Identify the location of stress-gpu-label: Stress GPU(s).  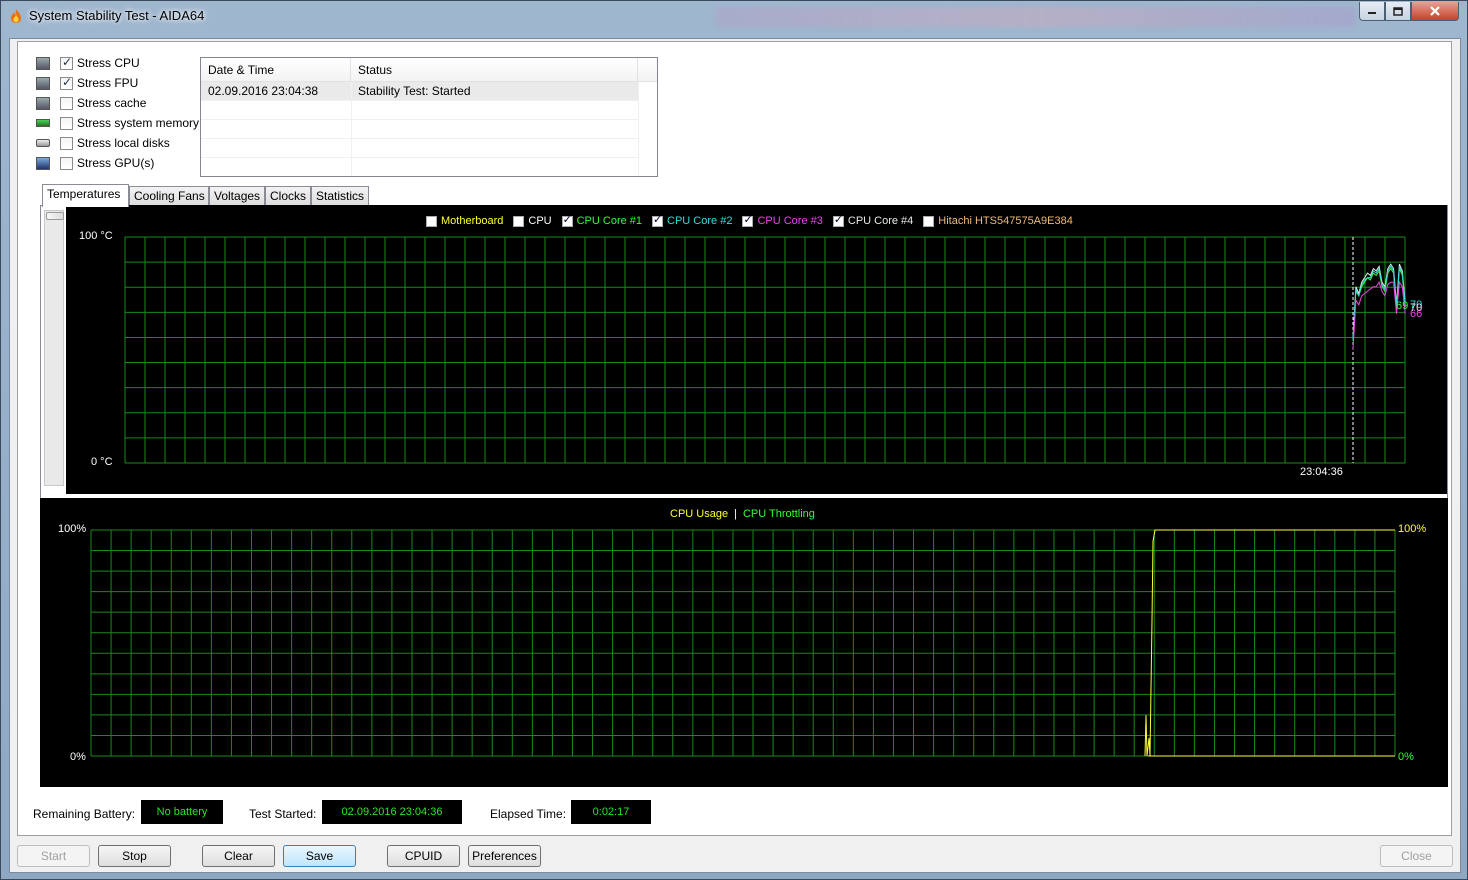
(116, 163).